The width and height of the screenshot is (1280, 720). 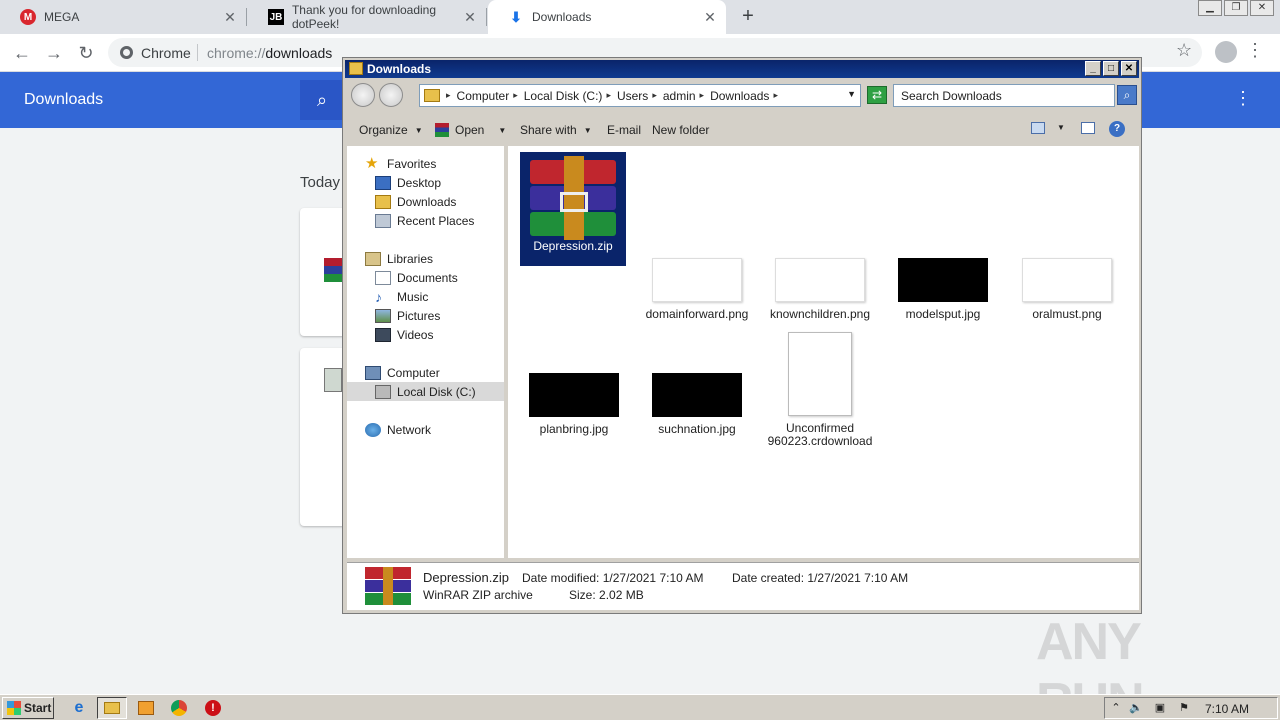 What do you see at coordinates (1088, 128) in the screenshot?
I see `preview-pane-icon` at bounding box center [1088, 128].